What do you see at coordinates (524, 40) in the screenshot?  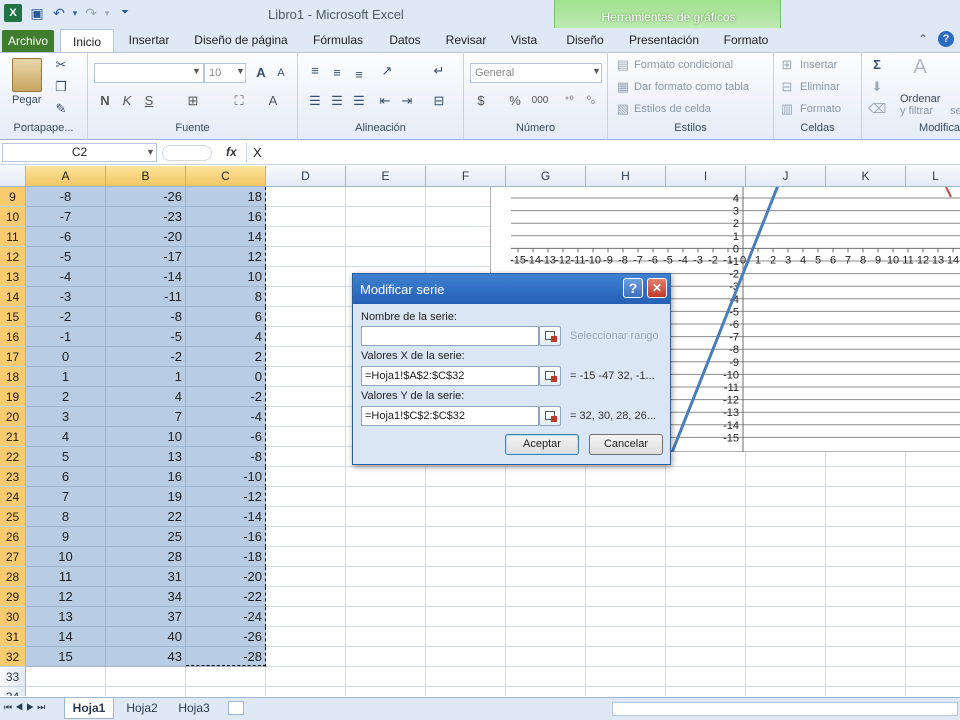 I see `tab-vista: Vista` at bounding box center [524, 40].